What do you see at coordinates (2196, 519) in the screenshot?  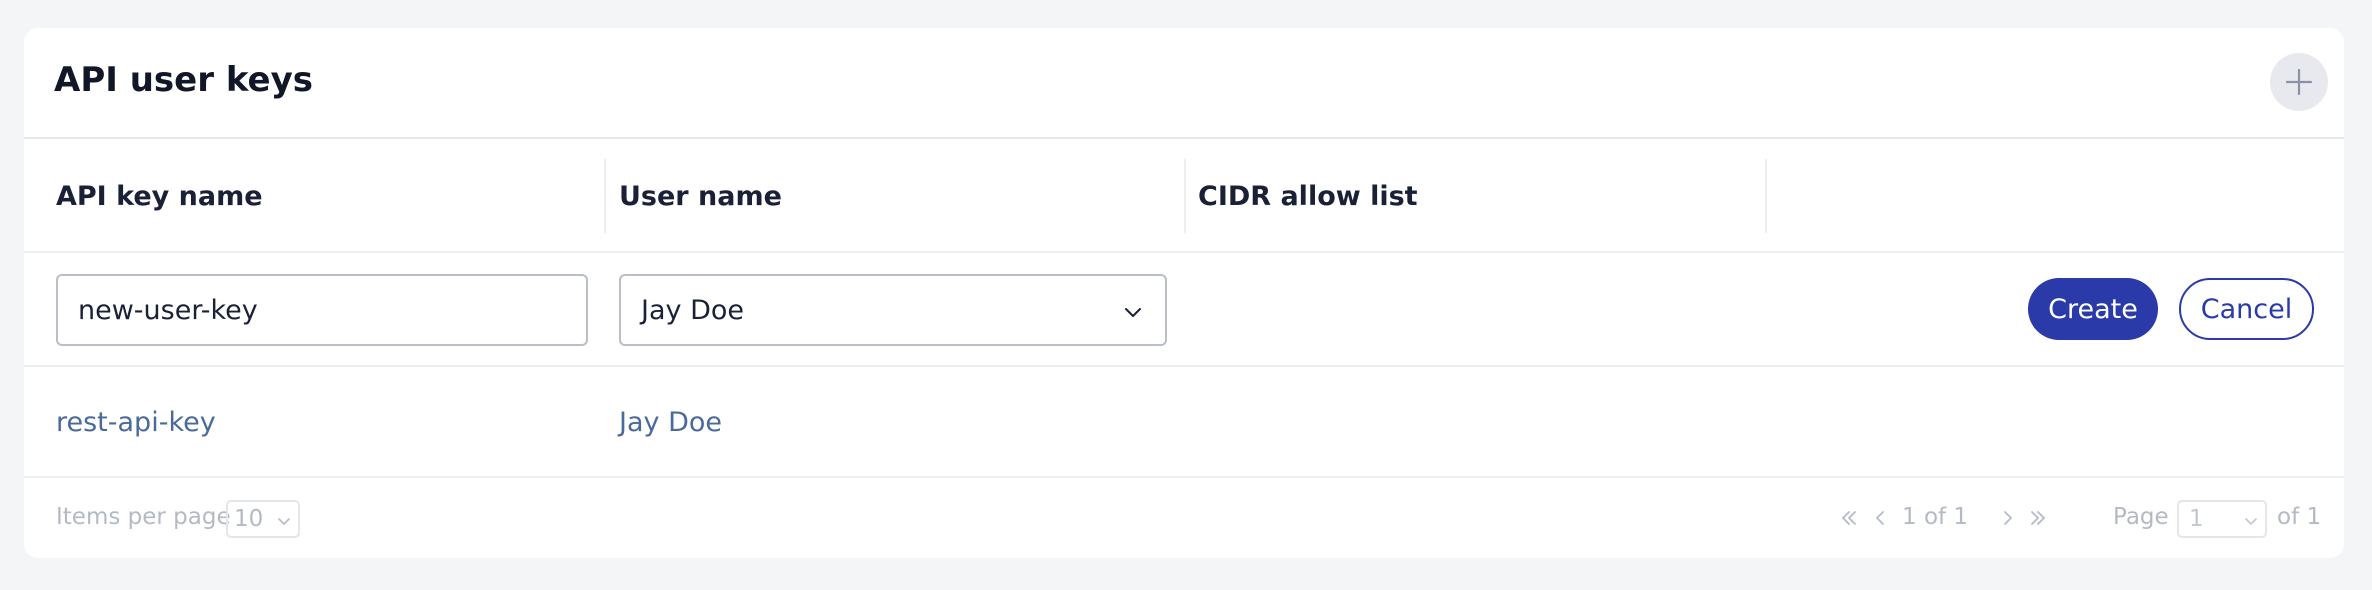 I see `page-select-value: 1` at bounding box center [2196, 519].